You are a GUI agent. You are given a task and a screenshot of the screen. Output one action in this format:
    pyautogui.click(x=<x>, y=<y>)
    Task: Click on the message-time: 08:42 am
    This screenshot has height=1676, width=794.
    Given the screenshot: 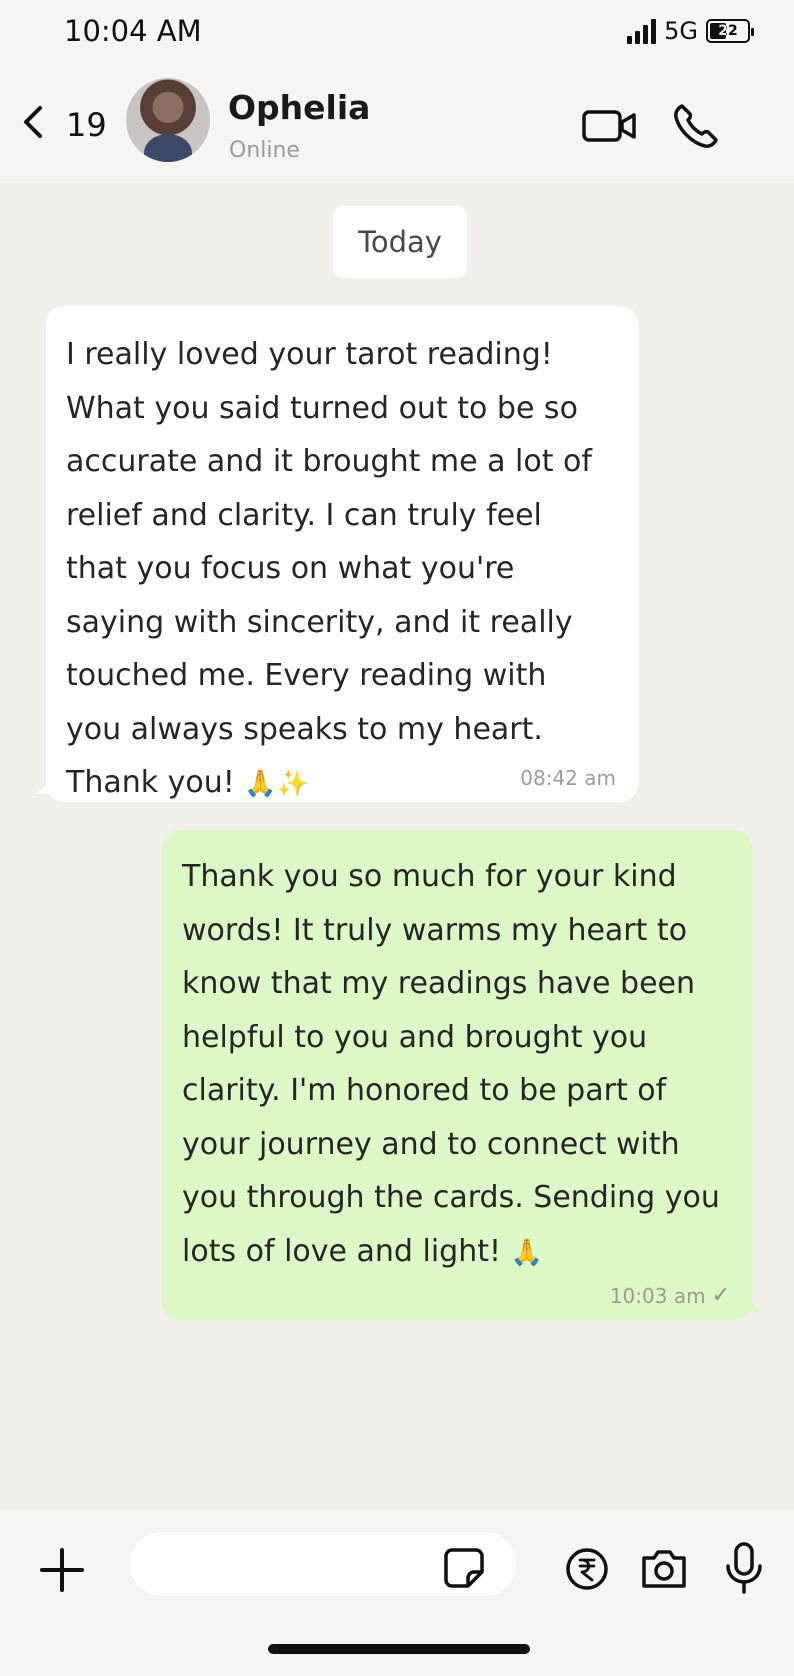 What is the action you would take?
    pyautogui.click(x=568, y=778)
    